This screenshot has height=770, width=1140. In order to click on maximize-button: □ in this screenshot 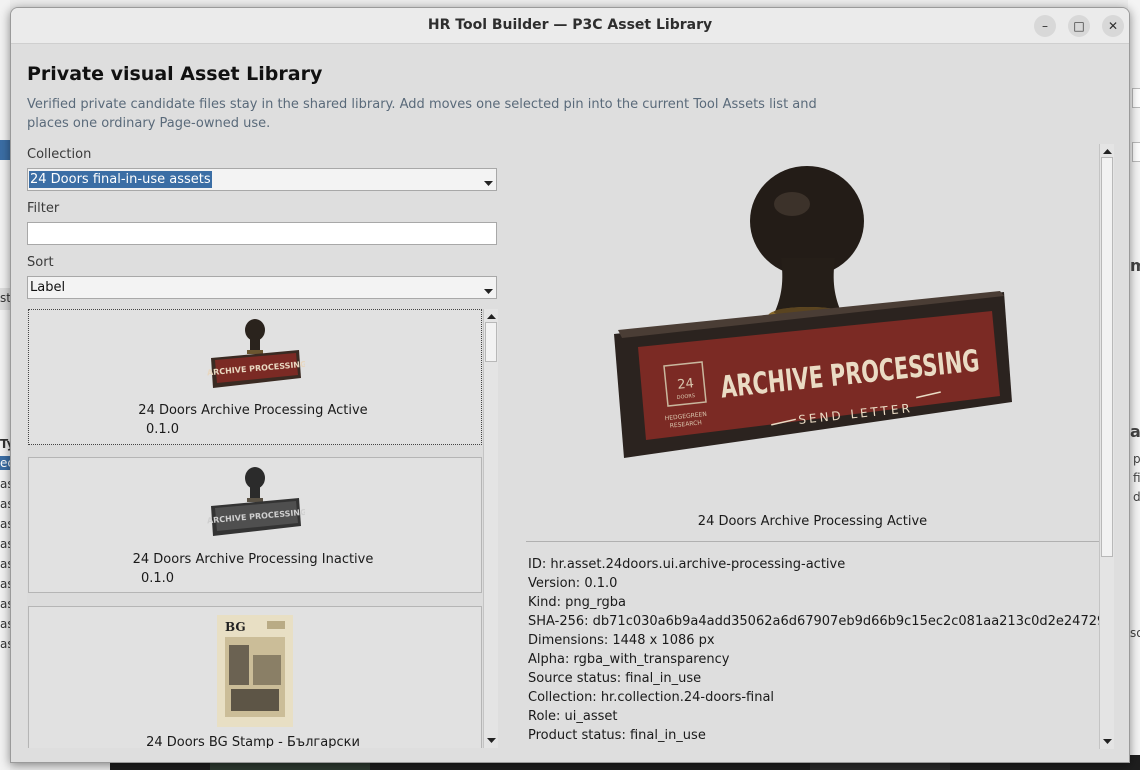, I will do `click(1079, 26)`.